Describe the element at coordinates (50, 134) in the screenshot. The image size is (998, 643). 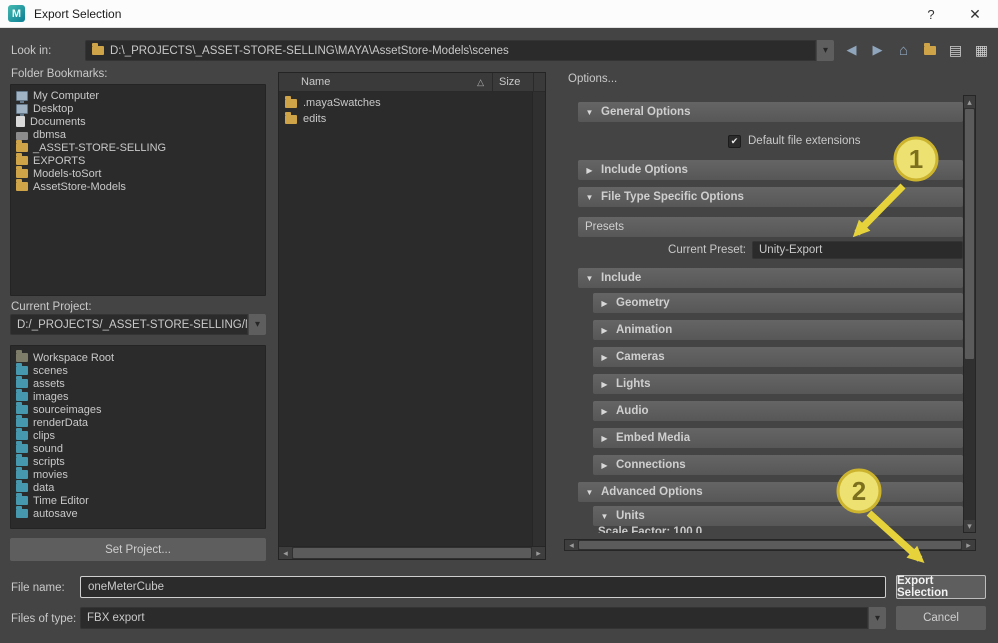
I see `bookmark-label: dbmsa` at that location.